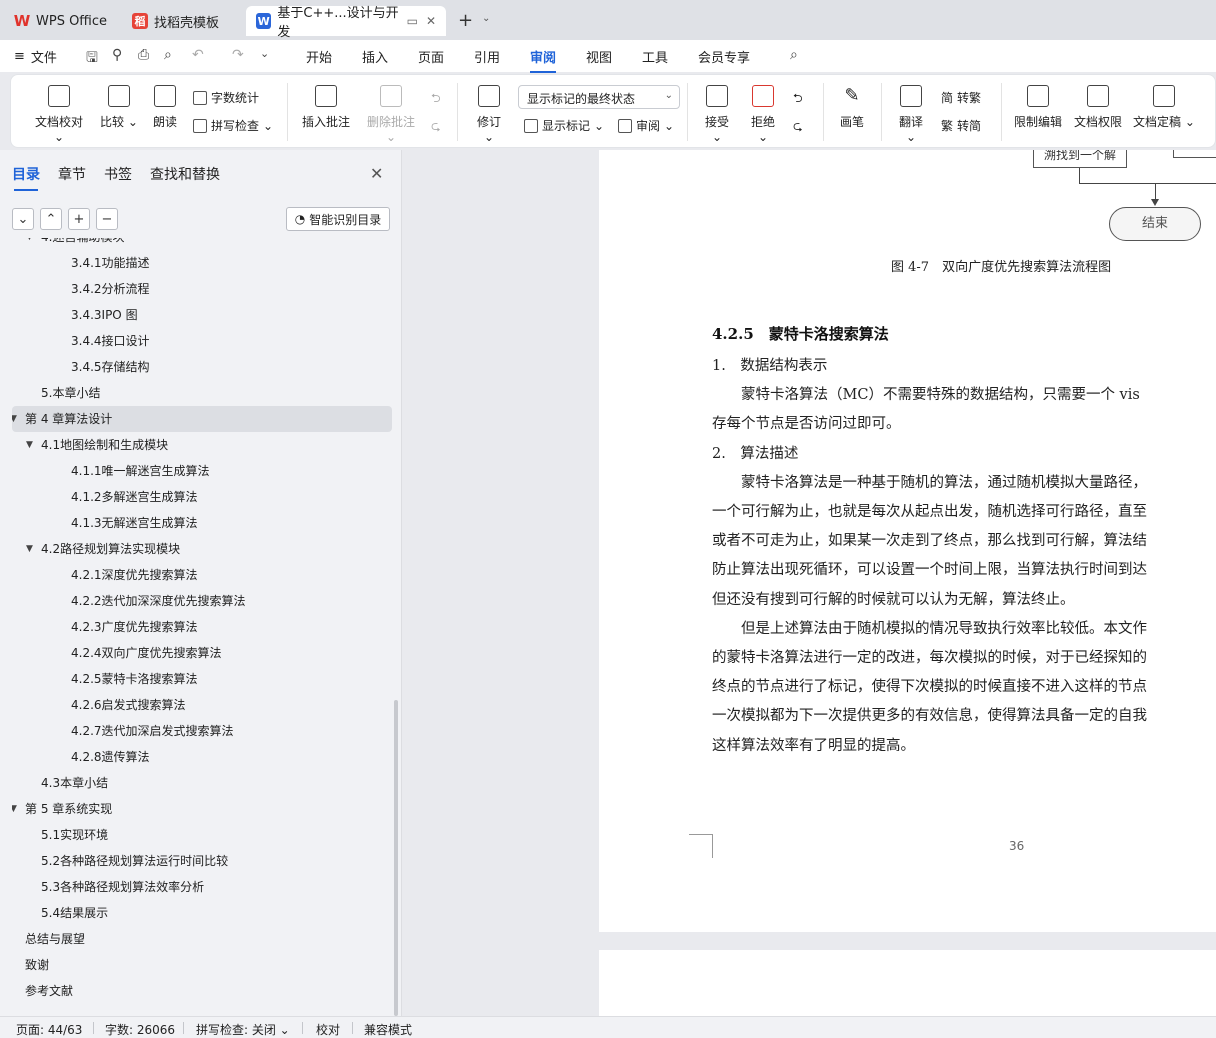  I want to click on page-indicator: 页面: 44/63, so click(49, 1029).